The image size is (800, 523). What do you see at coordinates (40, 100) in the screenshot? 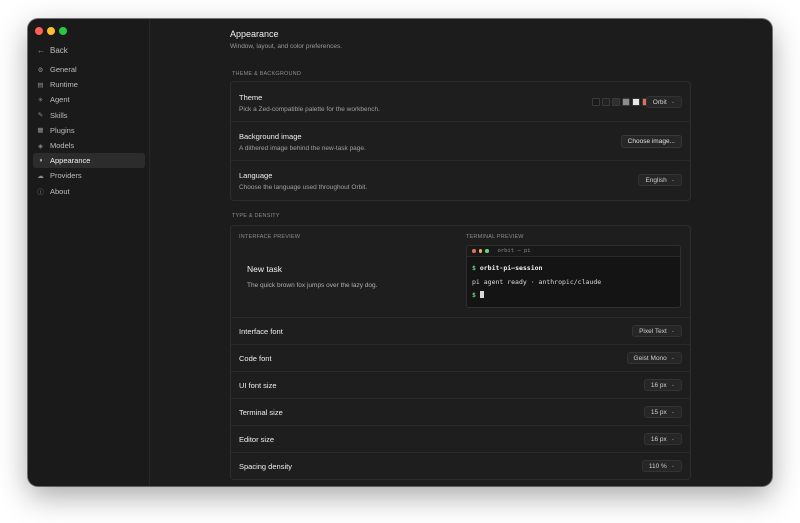
I see `agent-icon: ✳` at bounding box center [40, 100].